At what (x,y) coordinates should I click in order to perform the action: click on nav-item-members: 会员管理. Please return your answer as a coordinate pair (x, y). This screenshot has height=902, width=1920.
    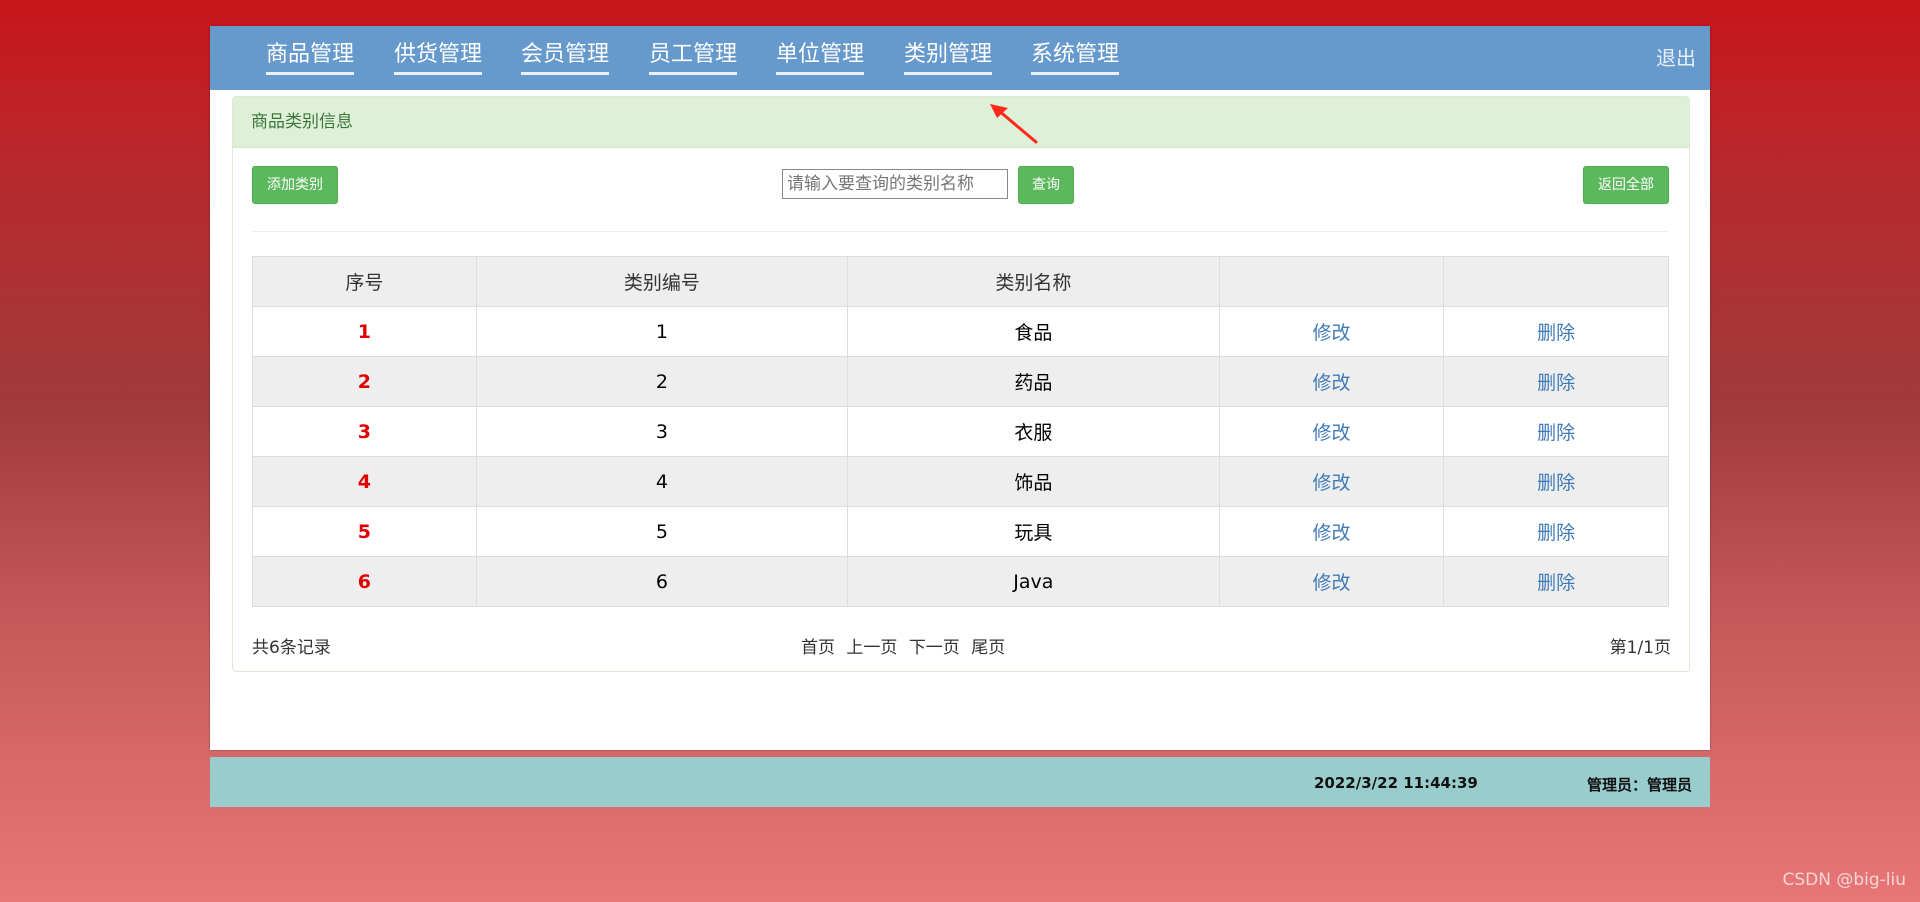
    Looking at the image, I should click on (565, 57).